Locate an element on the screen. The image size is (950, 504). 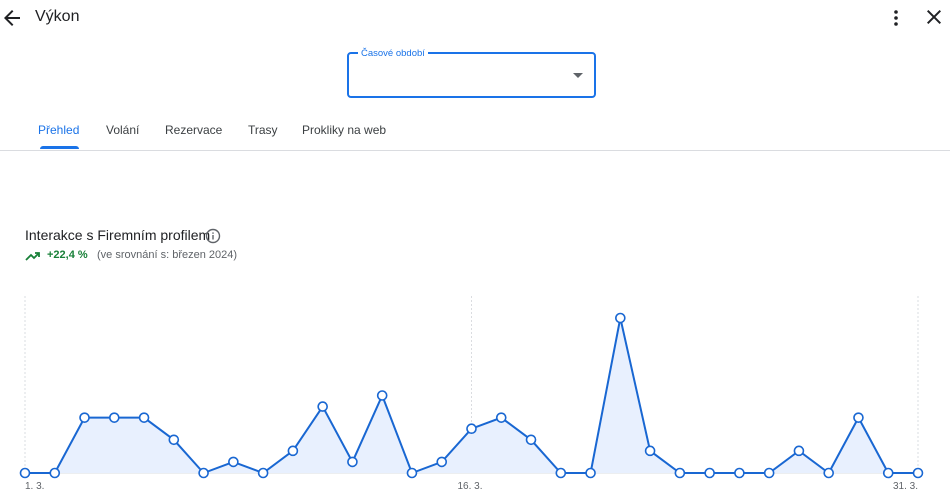
tab-website-clicks: Prokliky na web is located at coordinates (344, 130).